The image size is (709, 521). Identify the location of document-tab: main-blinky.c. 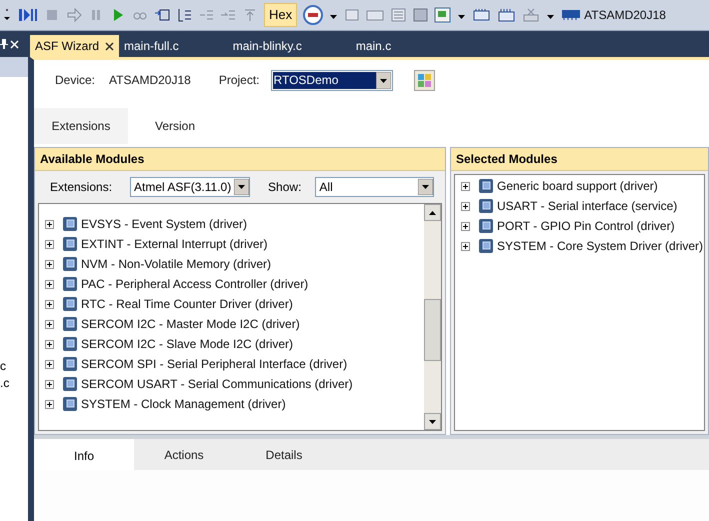
(267, 46).